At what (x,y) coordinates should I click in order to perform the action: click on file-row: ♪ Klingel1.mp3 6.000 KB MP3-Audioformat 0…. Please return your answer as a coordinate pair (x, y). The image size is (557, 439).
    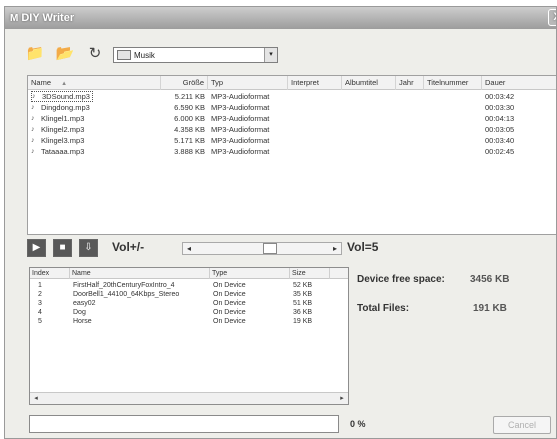
    Looking at the image, I should click on (292, 118).